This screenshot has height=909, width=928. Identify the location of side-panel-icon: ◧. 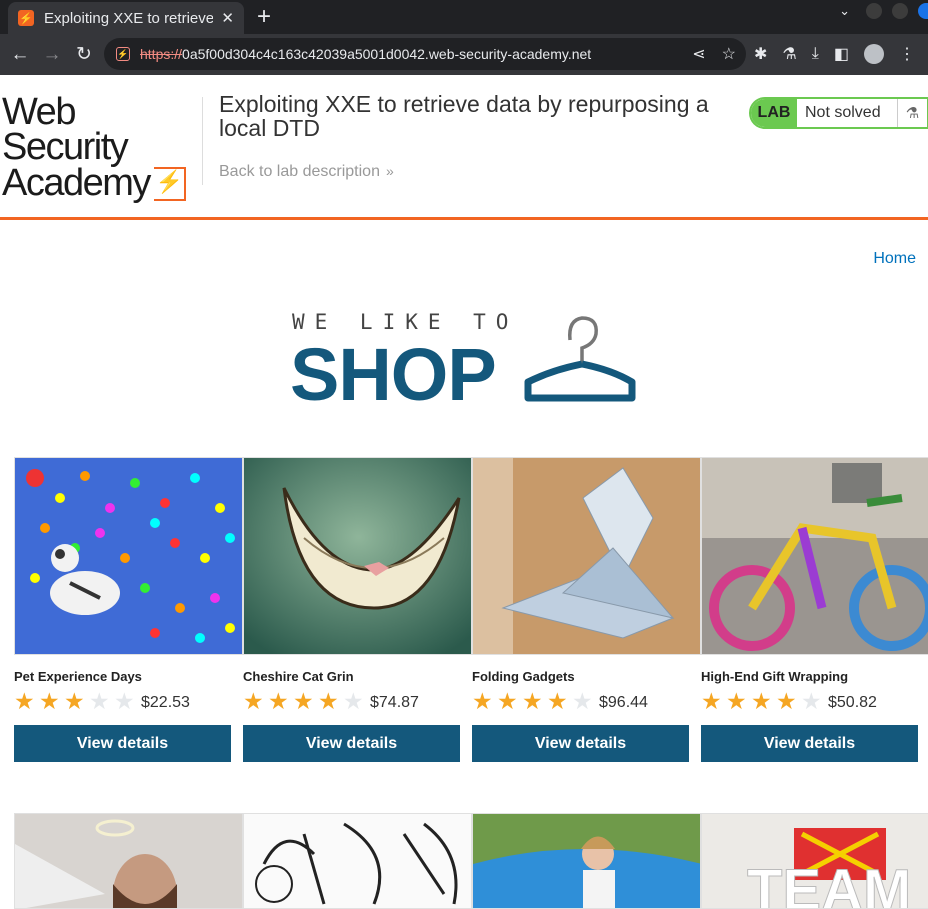
(841, 54).